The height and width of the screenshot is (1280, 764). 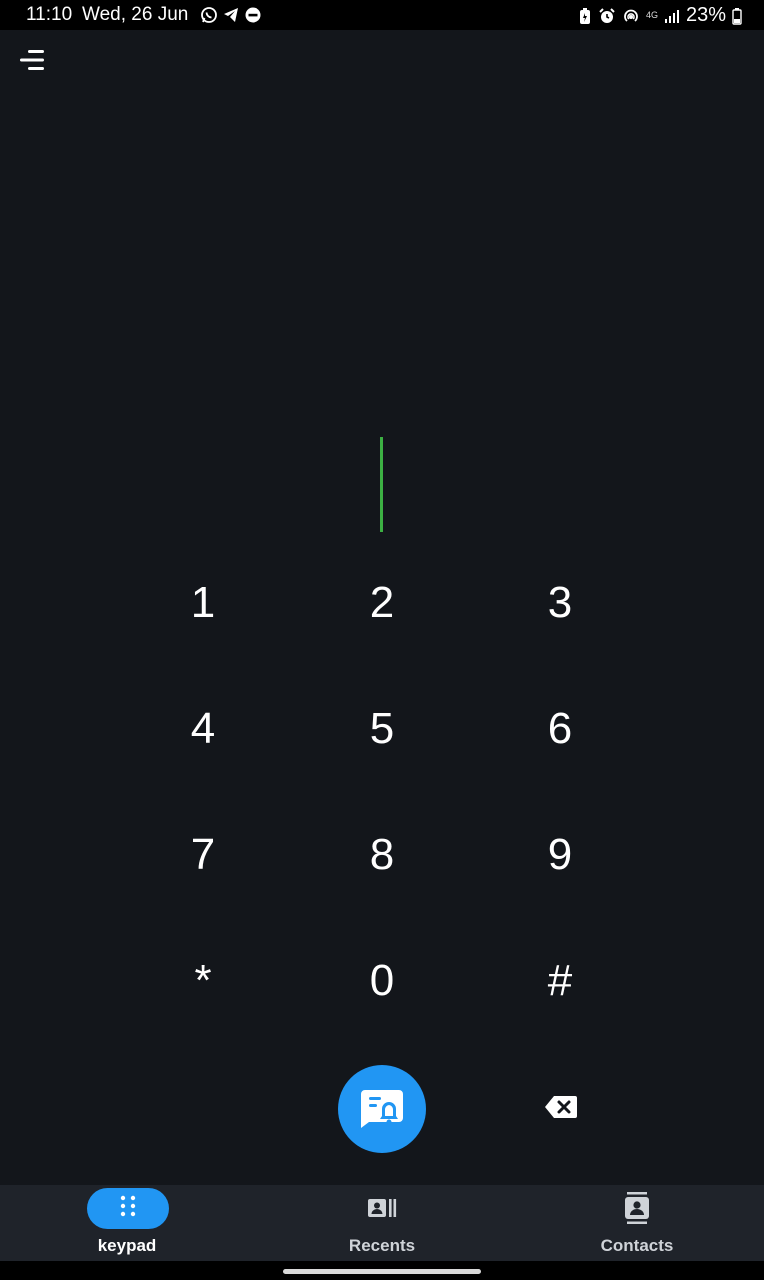 I want to click on key-star: *, so click(x=203, y=981).